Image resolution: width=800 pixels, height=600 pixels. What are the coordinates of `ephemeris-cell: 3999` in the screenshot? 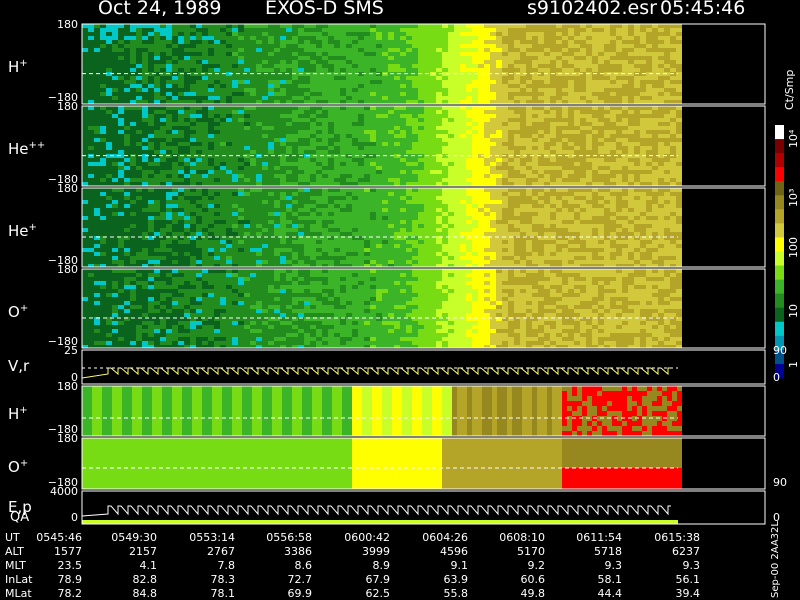 It's located at (376, 551).